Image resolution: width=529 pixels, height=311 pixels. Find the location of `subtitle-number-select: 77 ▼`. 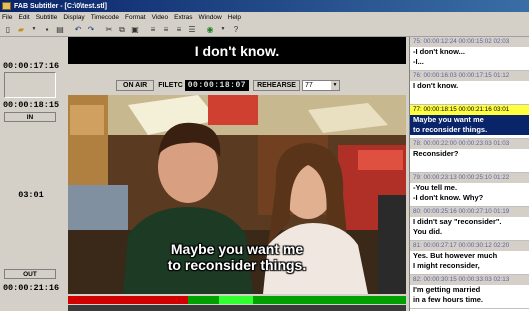

subtitle-number-select: 77 ▼ is located at coordinates (320, 85).